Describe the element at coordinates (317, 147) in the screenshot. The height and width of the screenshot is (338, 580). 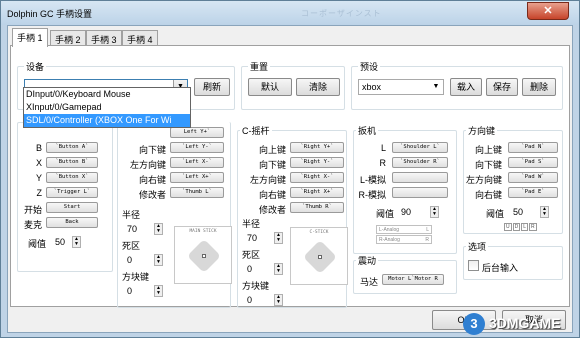
I see `c-stick-up-mapping: `Right Y+`` at that location.